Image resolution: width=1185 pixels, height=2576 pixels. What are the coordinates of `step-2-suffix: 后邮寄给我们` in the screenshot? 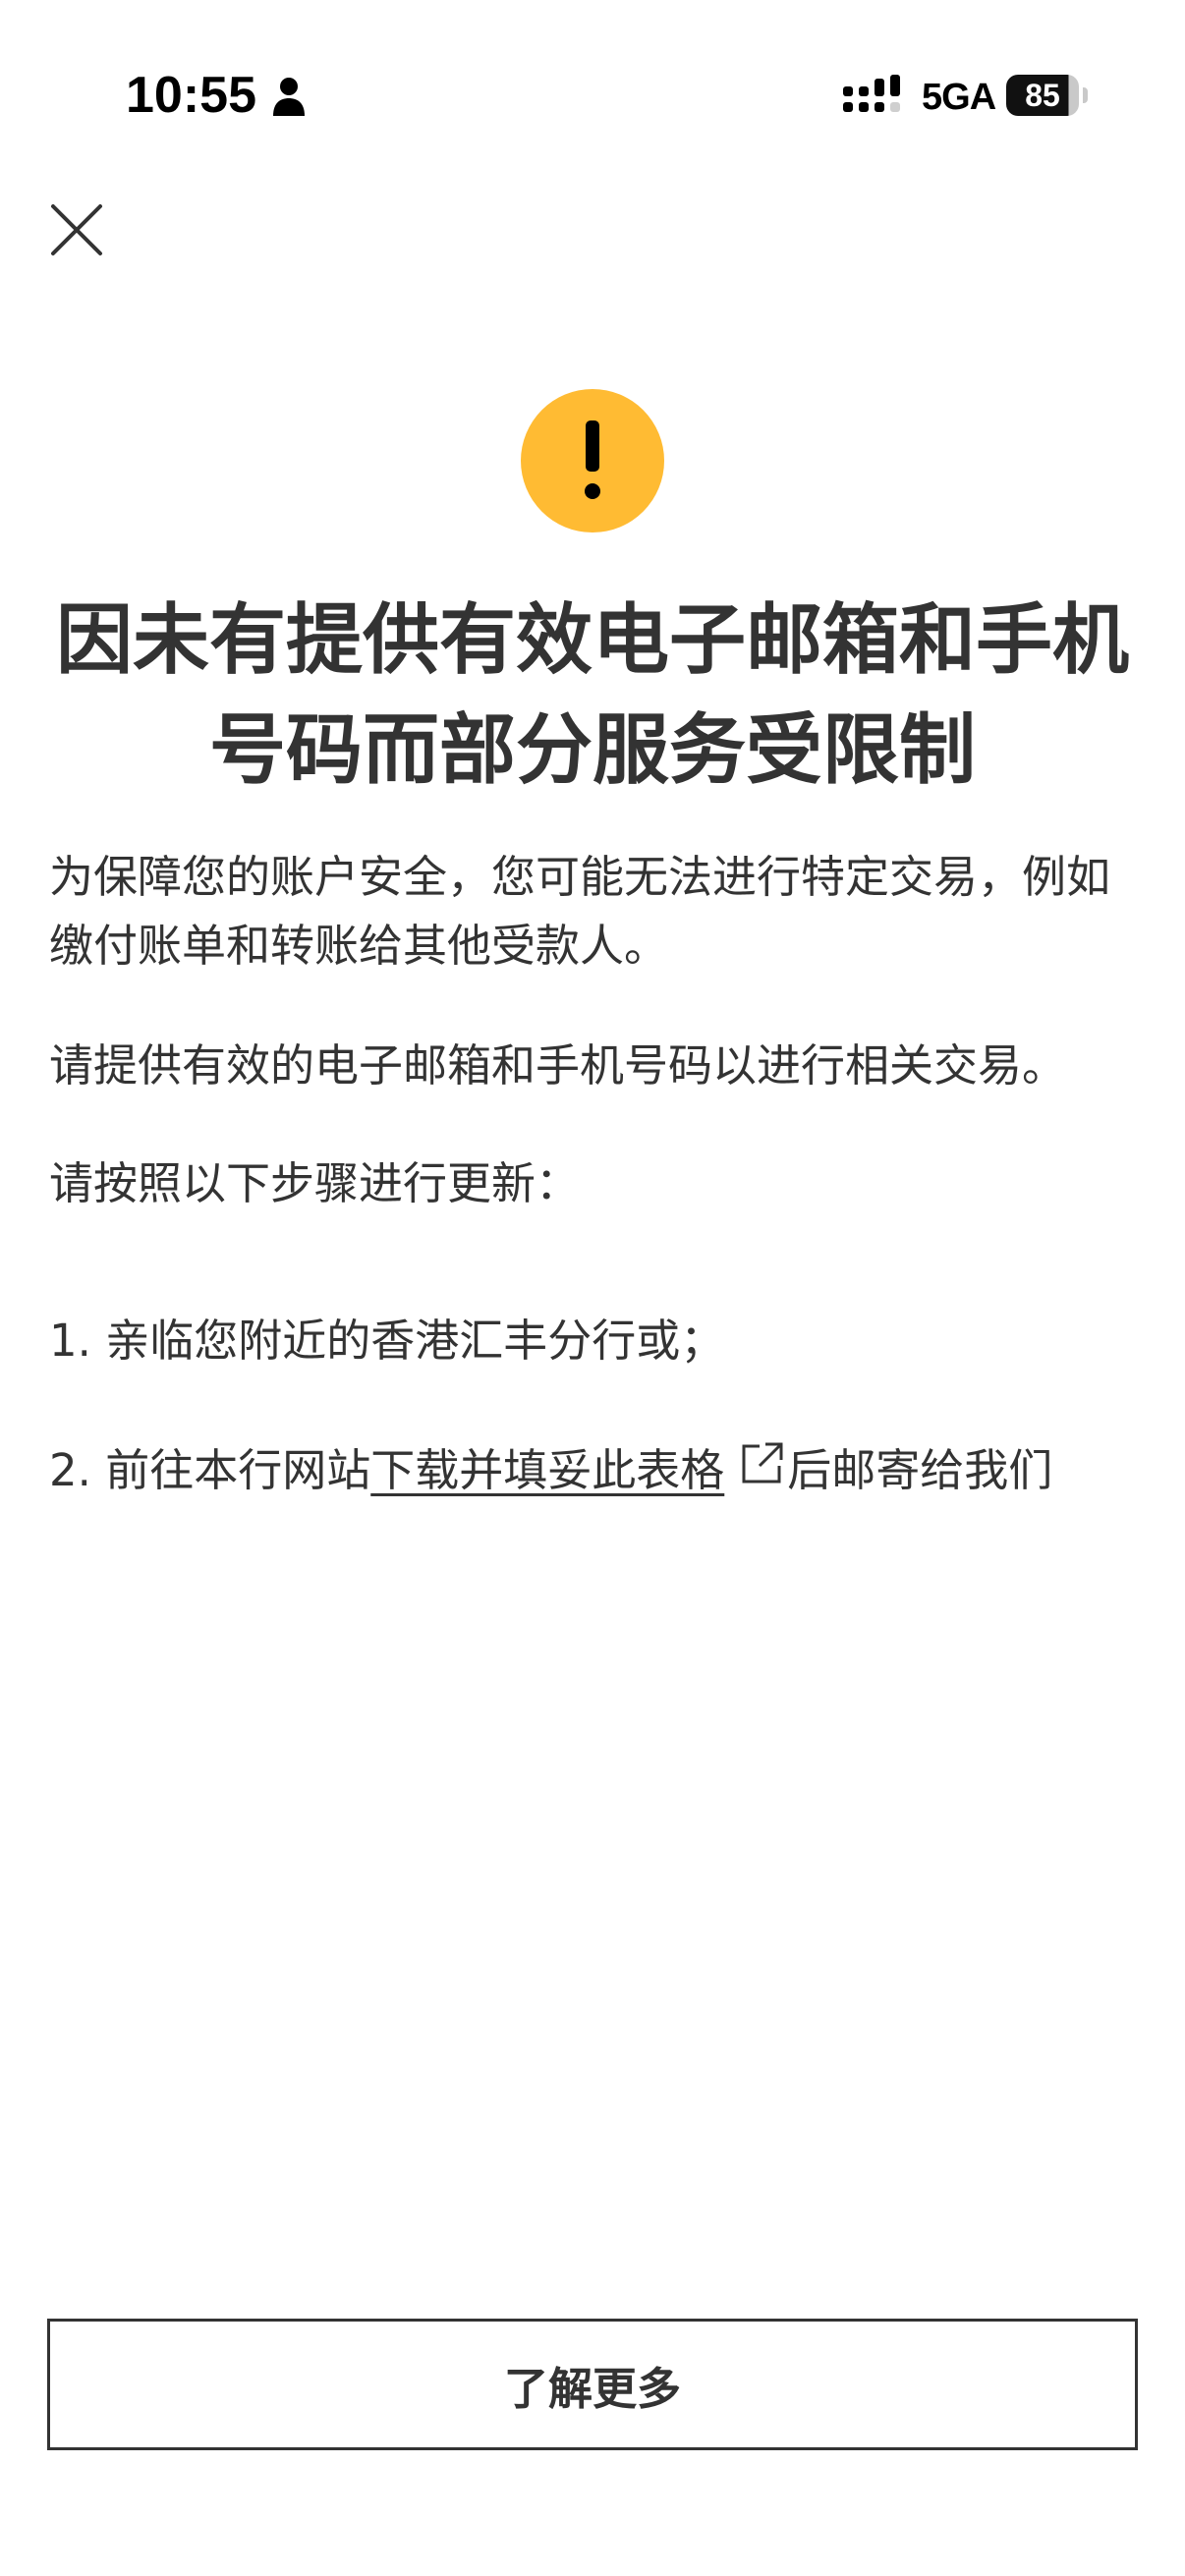 It's located at (920, 1470).